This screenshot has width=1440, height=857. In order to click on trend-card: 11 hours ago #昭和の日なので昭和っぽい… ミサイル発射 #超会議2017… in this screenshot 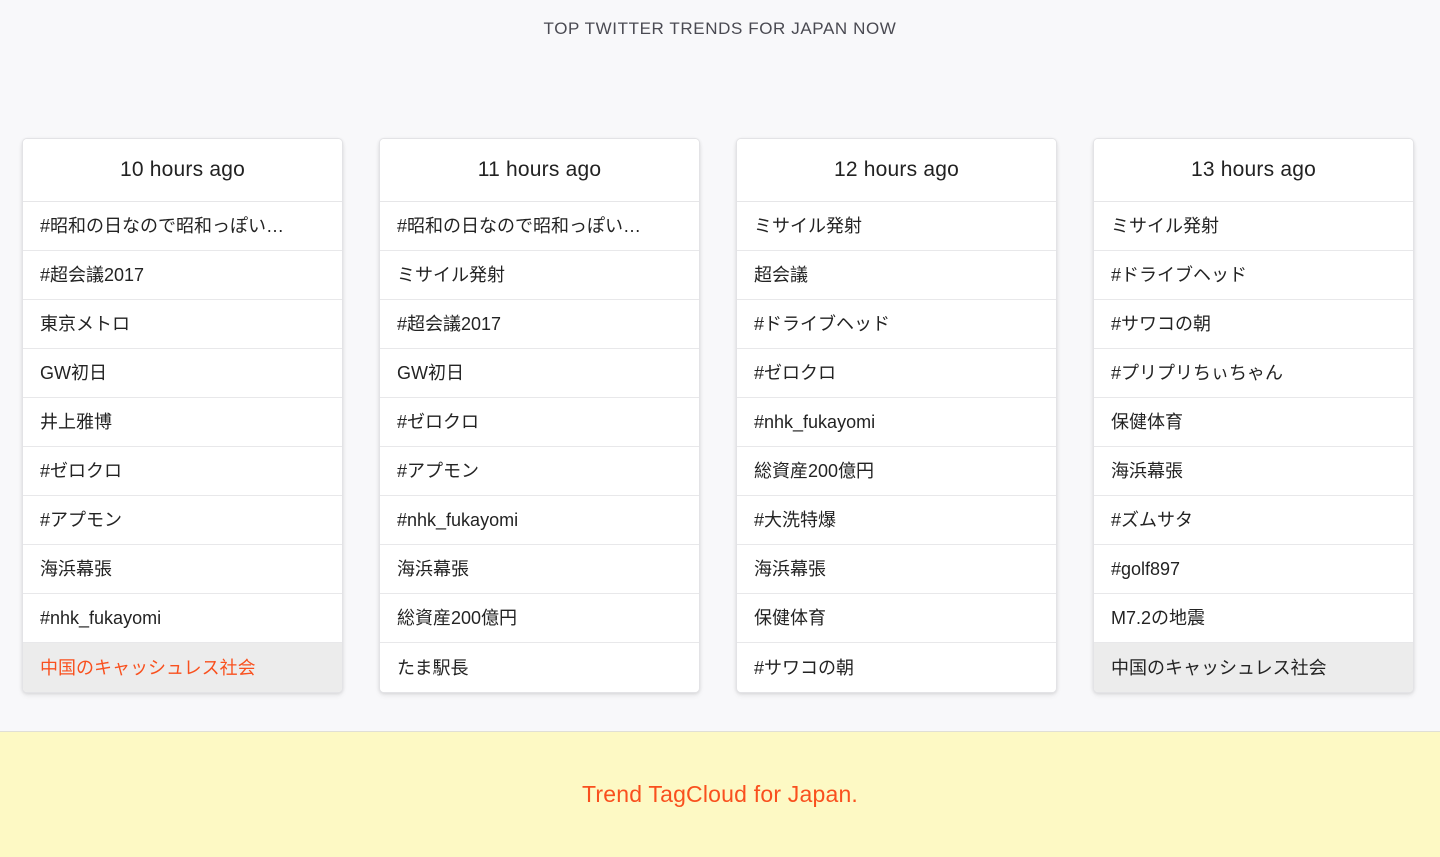, I will do `click(539, 415)`.